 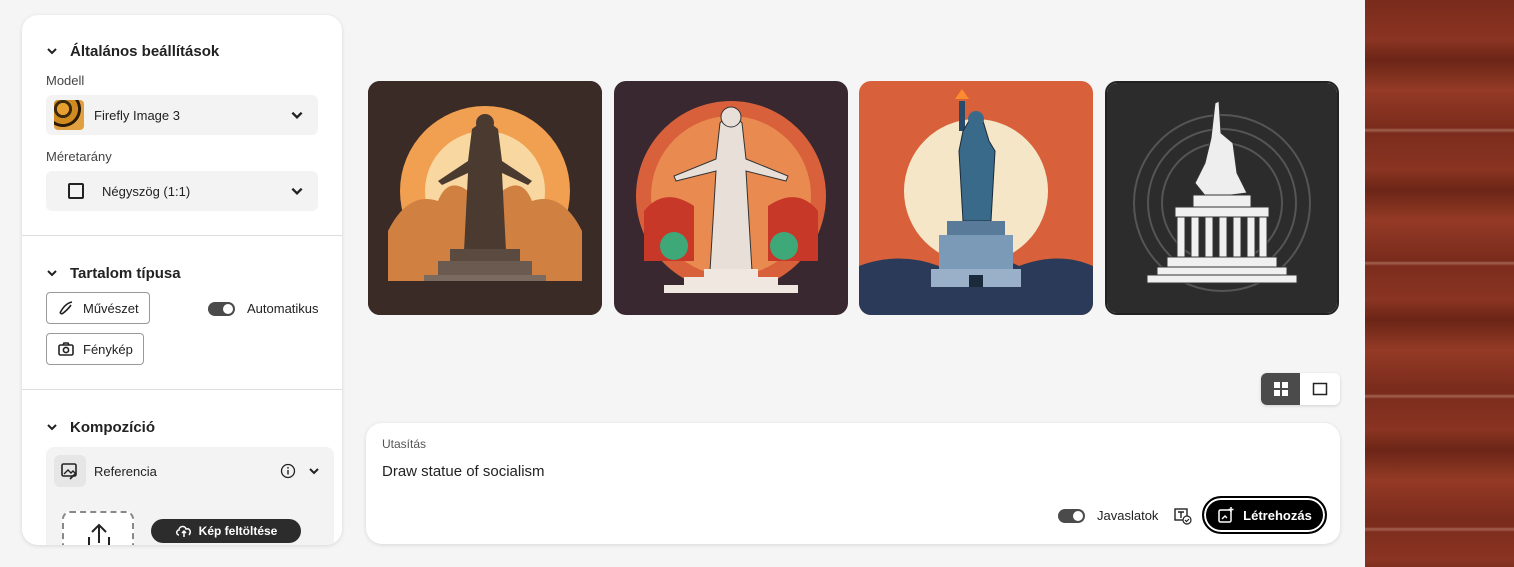 What do you see at coordinates (65, 80) in the screenshot?
I see `model-label: Modell` at bounding box center [65, 80].